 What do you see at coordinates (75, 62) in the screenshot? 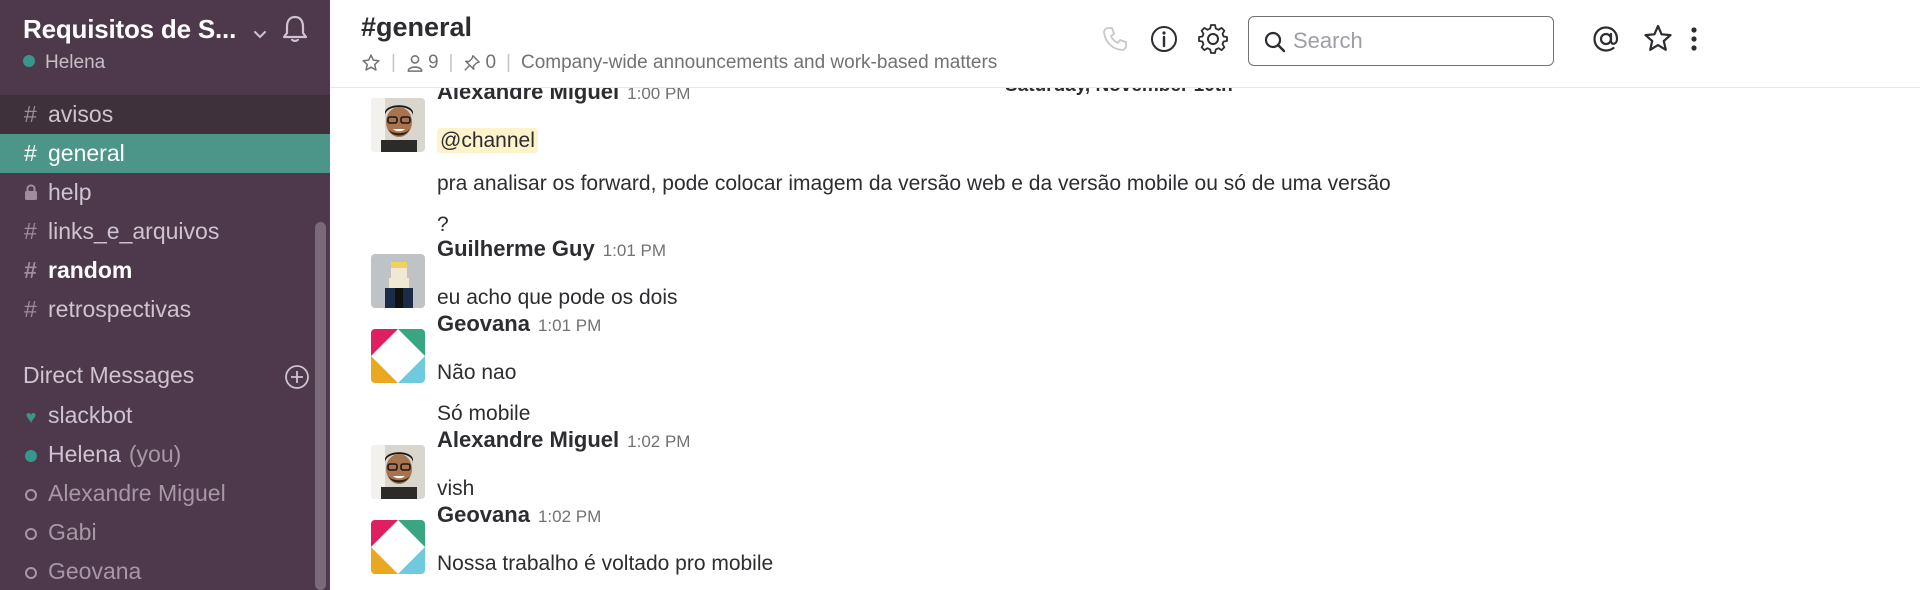
I see `current-user-name: Helena` at bounding box center [75, 62].